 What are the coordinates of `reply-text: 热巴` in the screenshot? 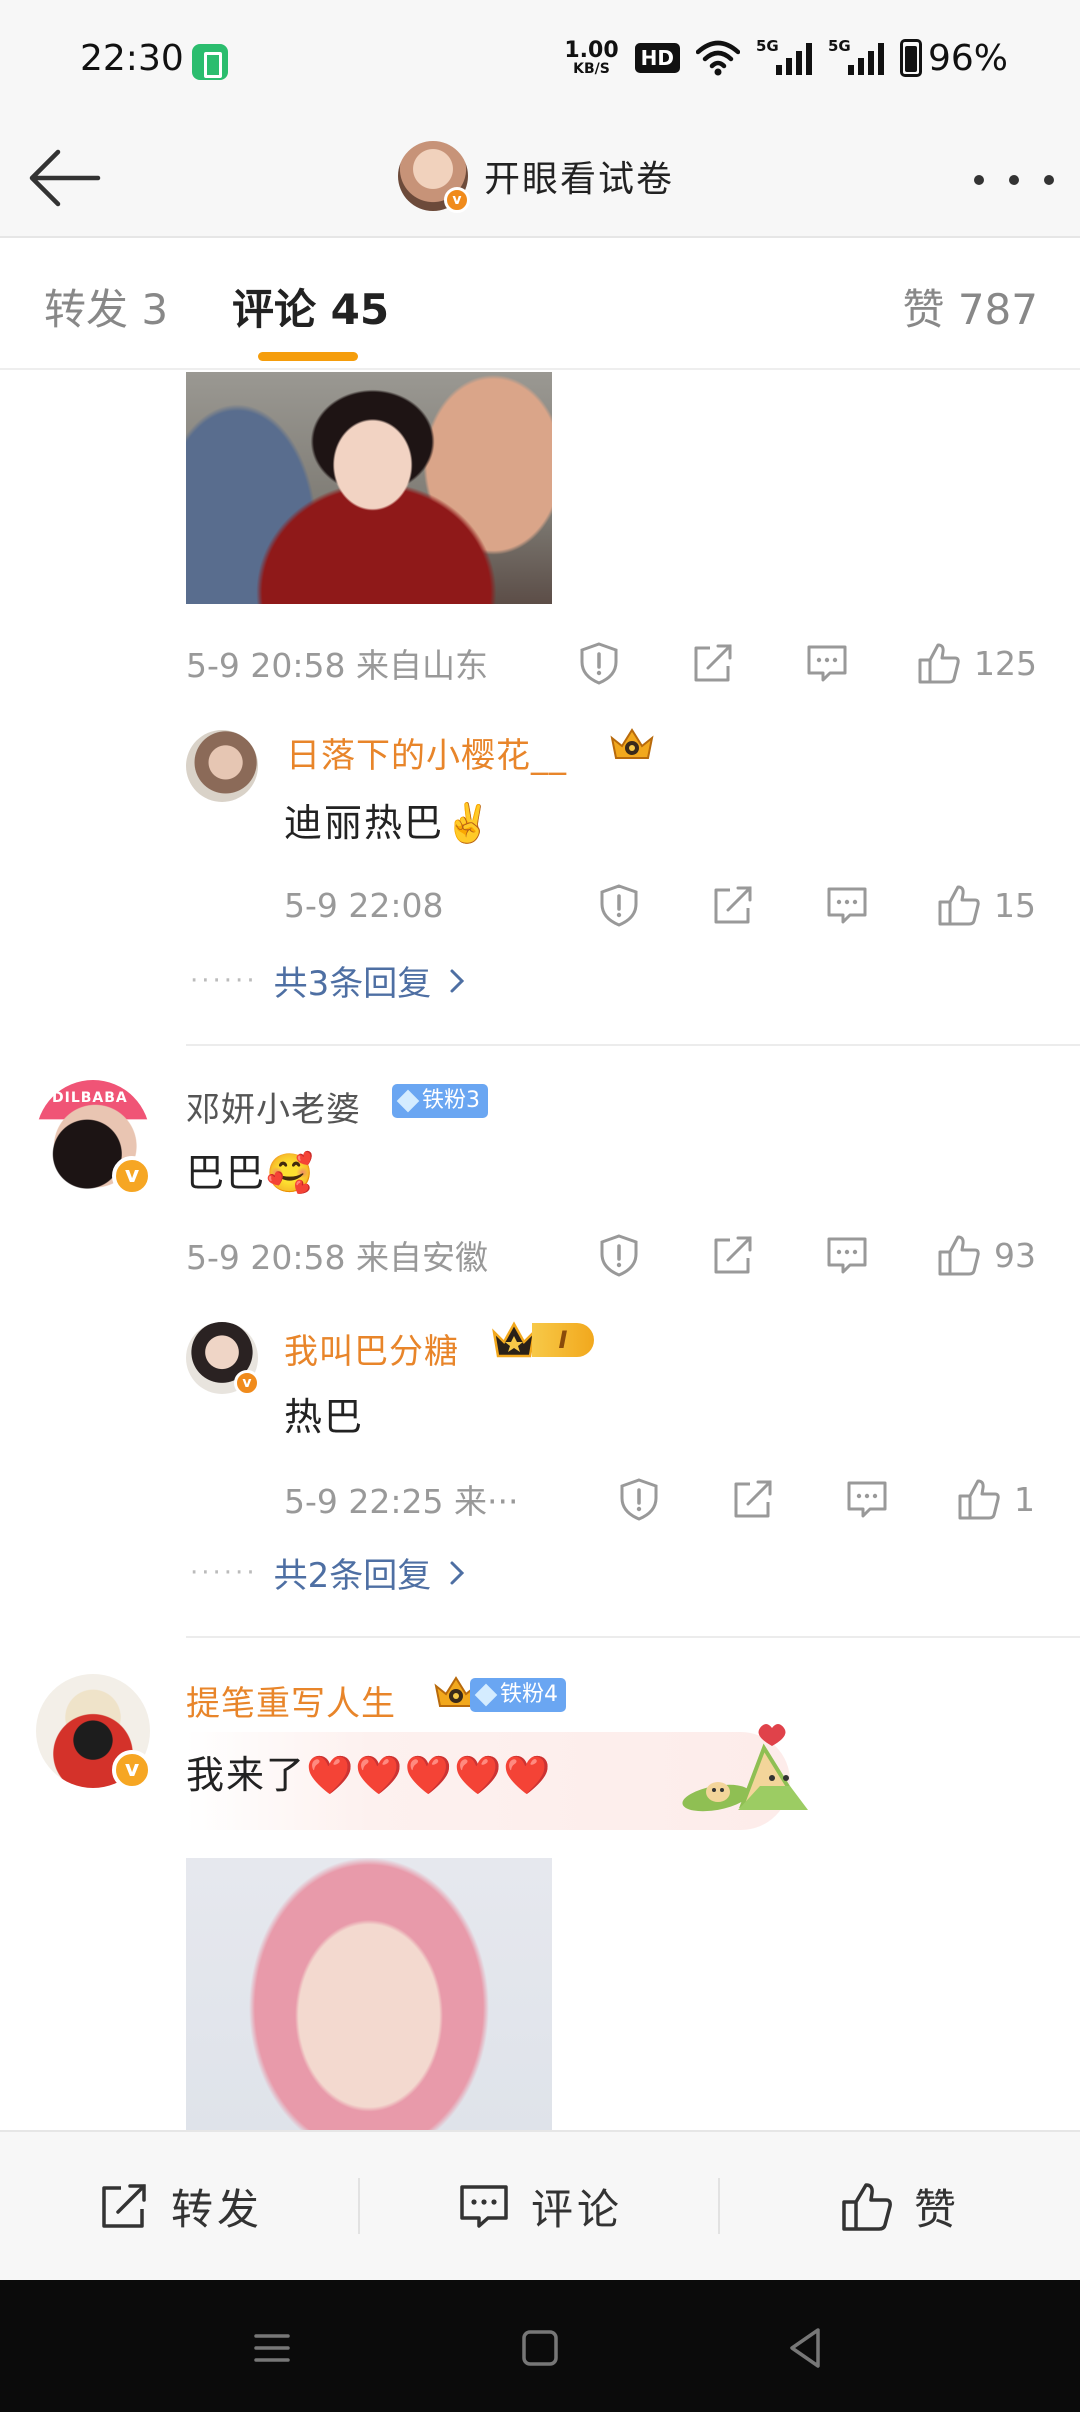 It's located at (324, 1417).